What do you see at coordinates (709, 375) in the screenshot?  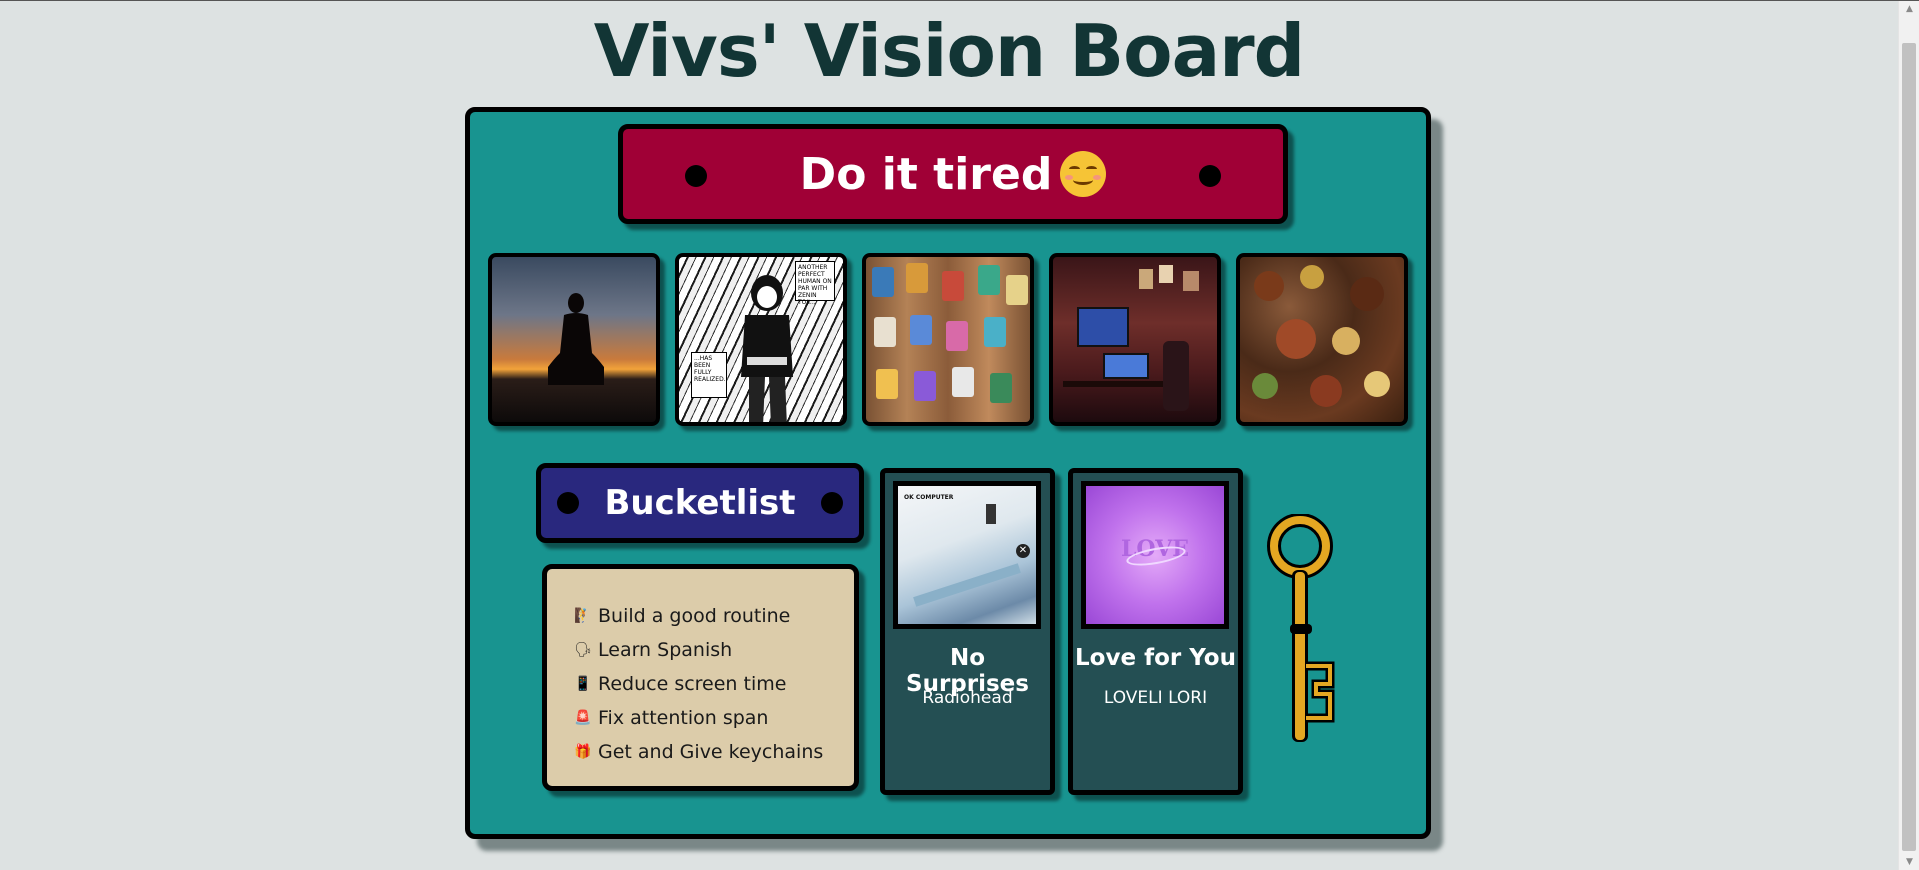 I see `speech-bubble: ...HAS BEEN FULLY REALIZED.` at bounding box center [709, 375].